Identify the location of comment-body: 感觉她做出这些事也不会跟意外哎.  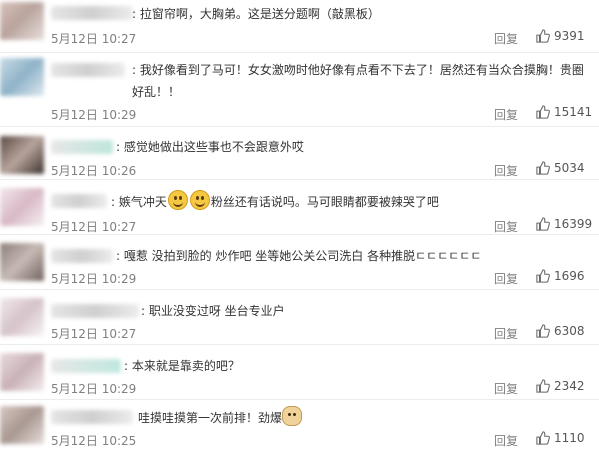
(213, 147).